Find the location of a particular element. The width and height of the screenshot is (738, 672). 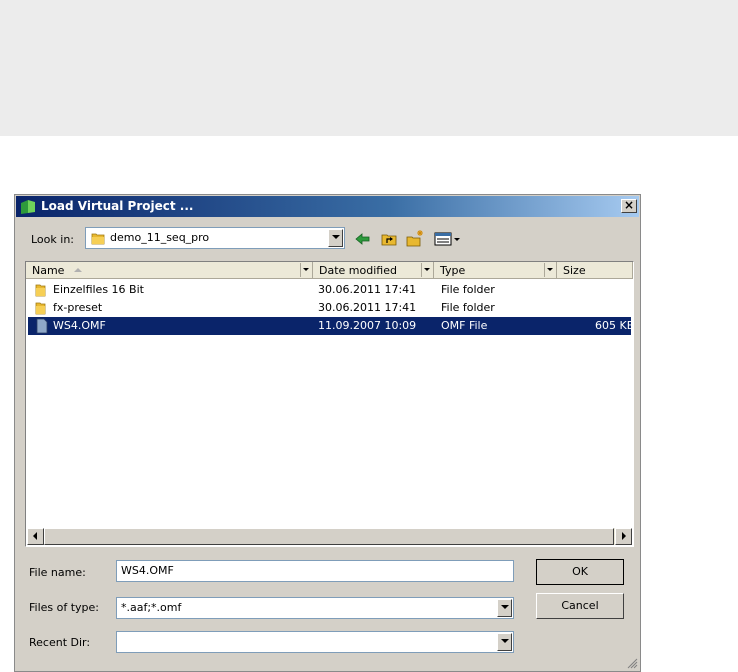

scrollbar-thumb is located at coordinates (329, 536).